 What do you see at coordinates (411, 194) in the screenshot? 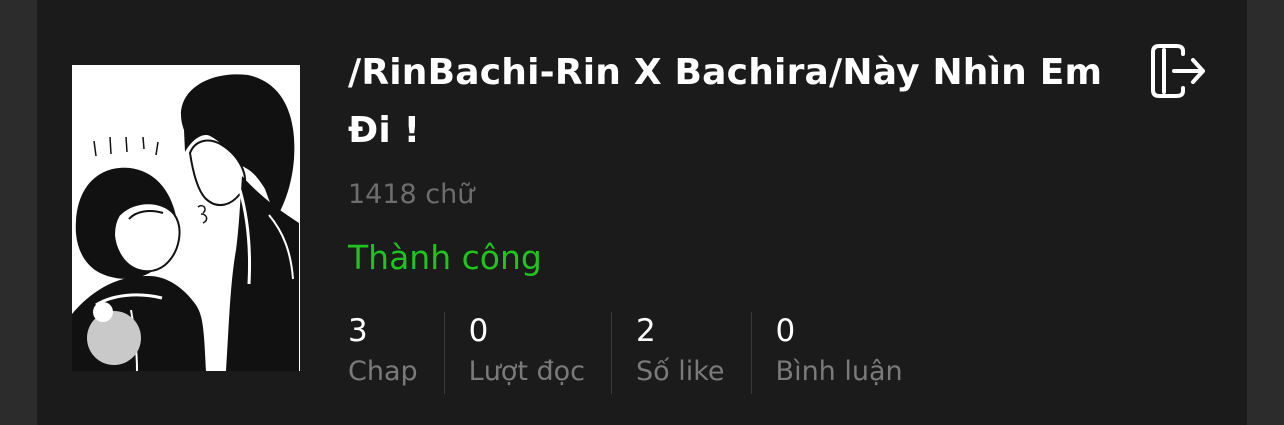
I see `word-count: 1418 chữ` at bounding box center [411, 194].